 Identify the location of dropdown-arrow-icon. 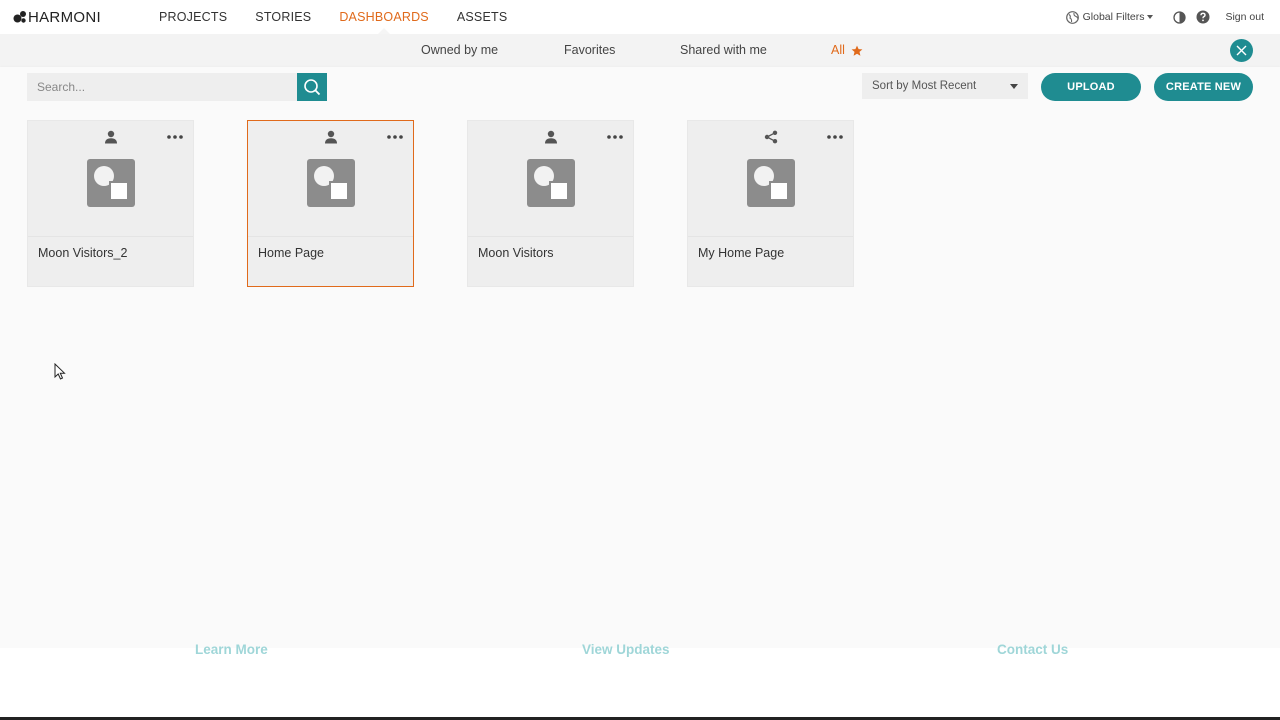
(1014, 86).